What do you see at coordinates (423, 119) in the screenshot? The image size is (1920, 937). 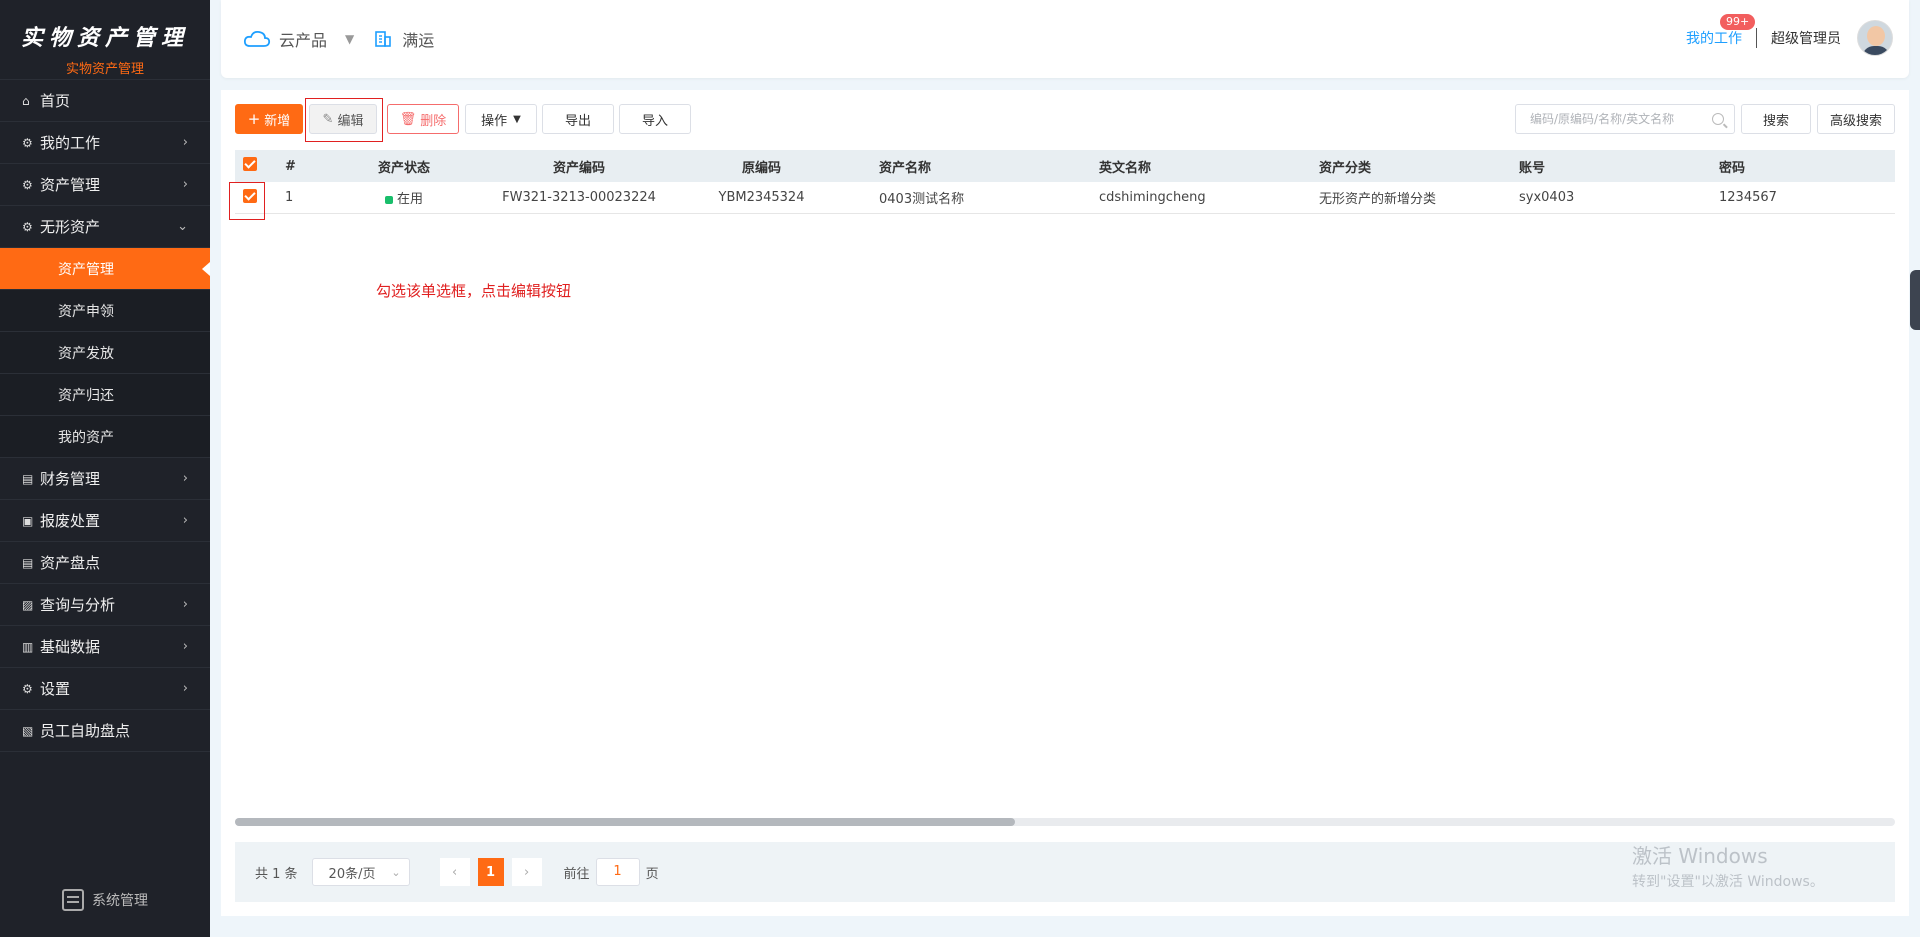 I see `delete-button: 🗑 删除` at bounding box center [423, 119].